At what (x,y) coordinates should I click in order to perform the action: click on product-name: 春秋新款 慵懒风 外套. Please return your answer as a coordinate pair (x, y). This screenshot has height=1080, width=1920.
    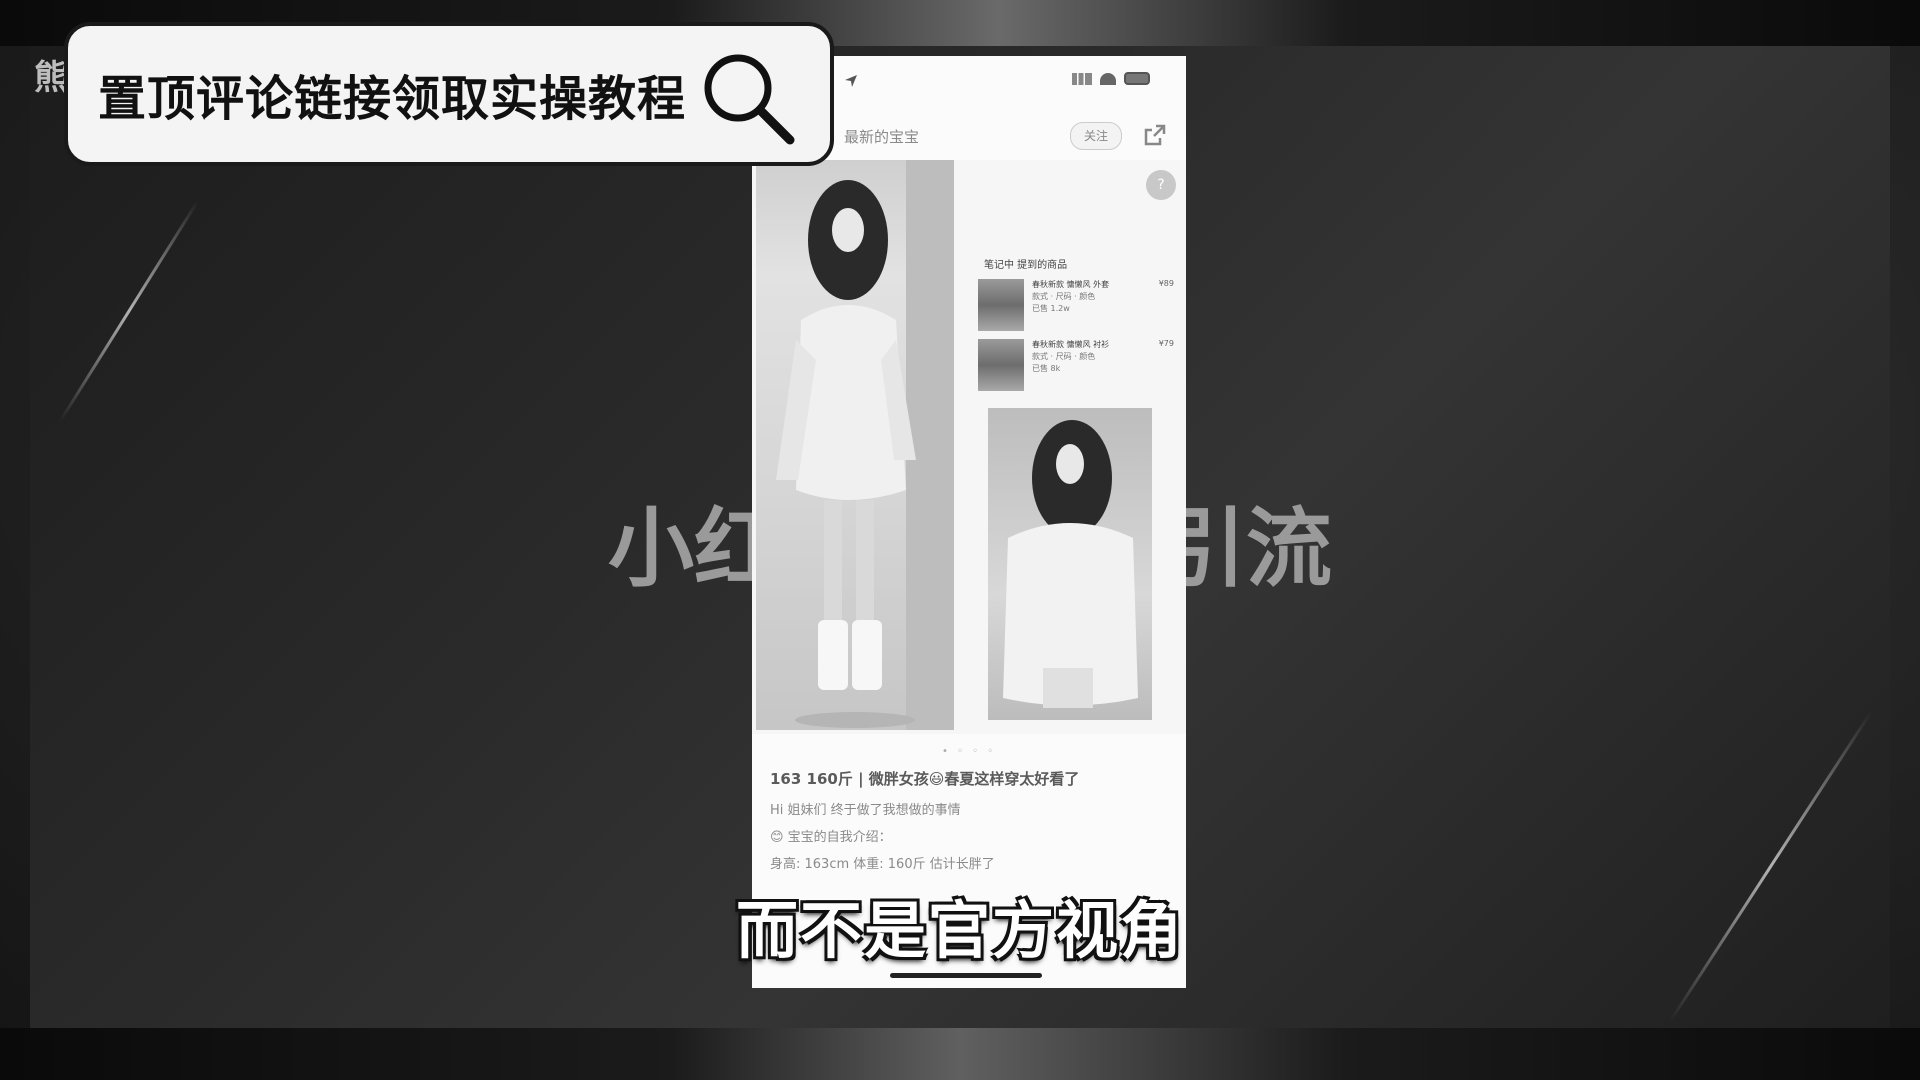
    Looking at the image, I should click on (1071, 284).